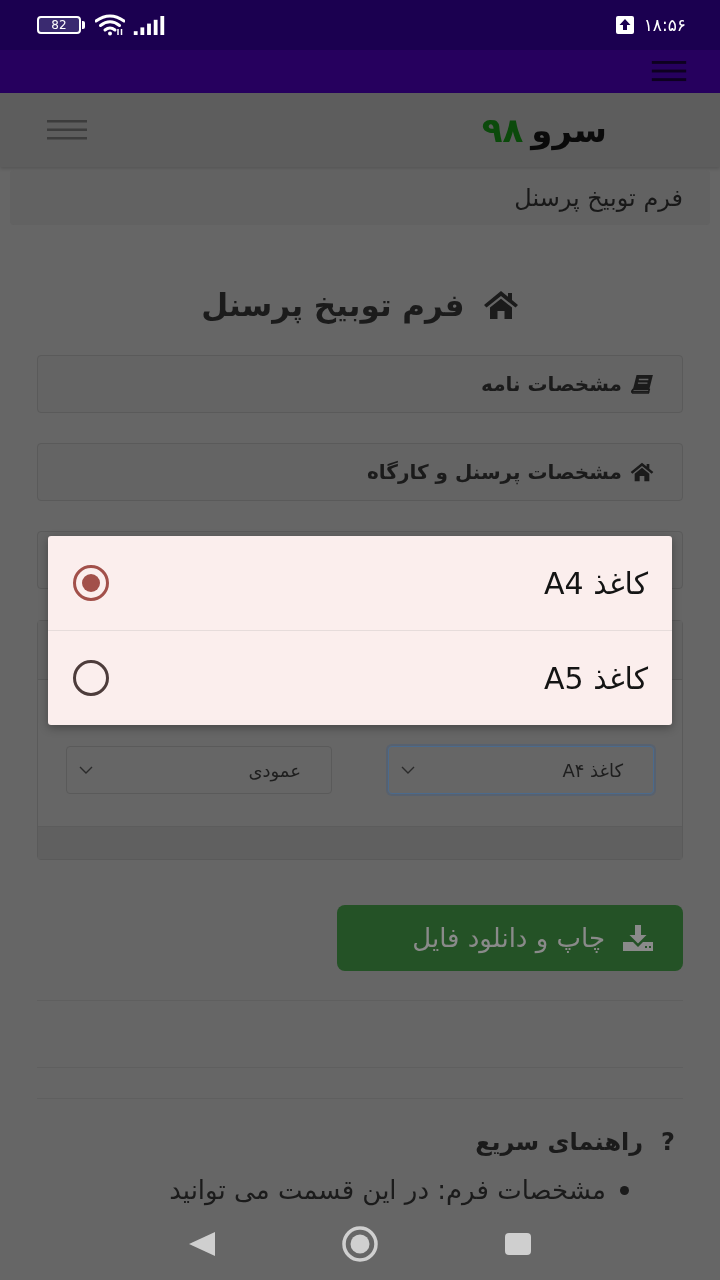 Image resolution: width=720 pixels, height=1280 pixels. Describe the element at coordinates (202, 1244) in the screenshot. I see `nav-back-icon` at that location.